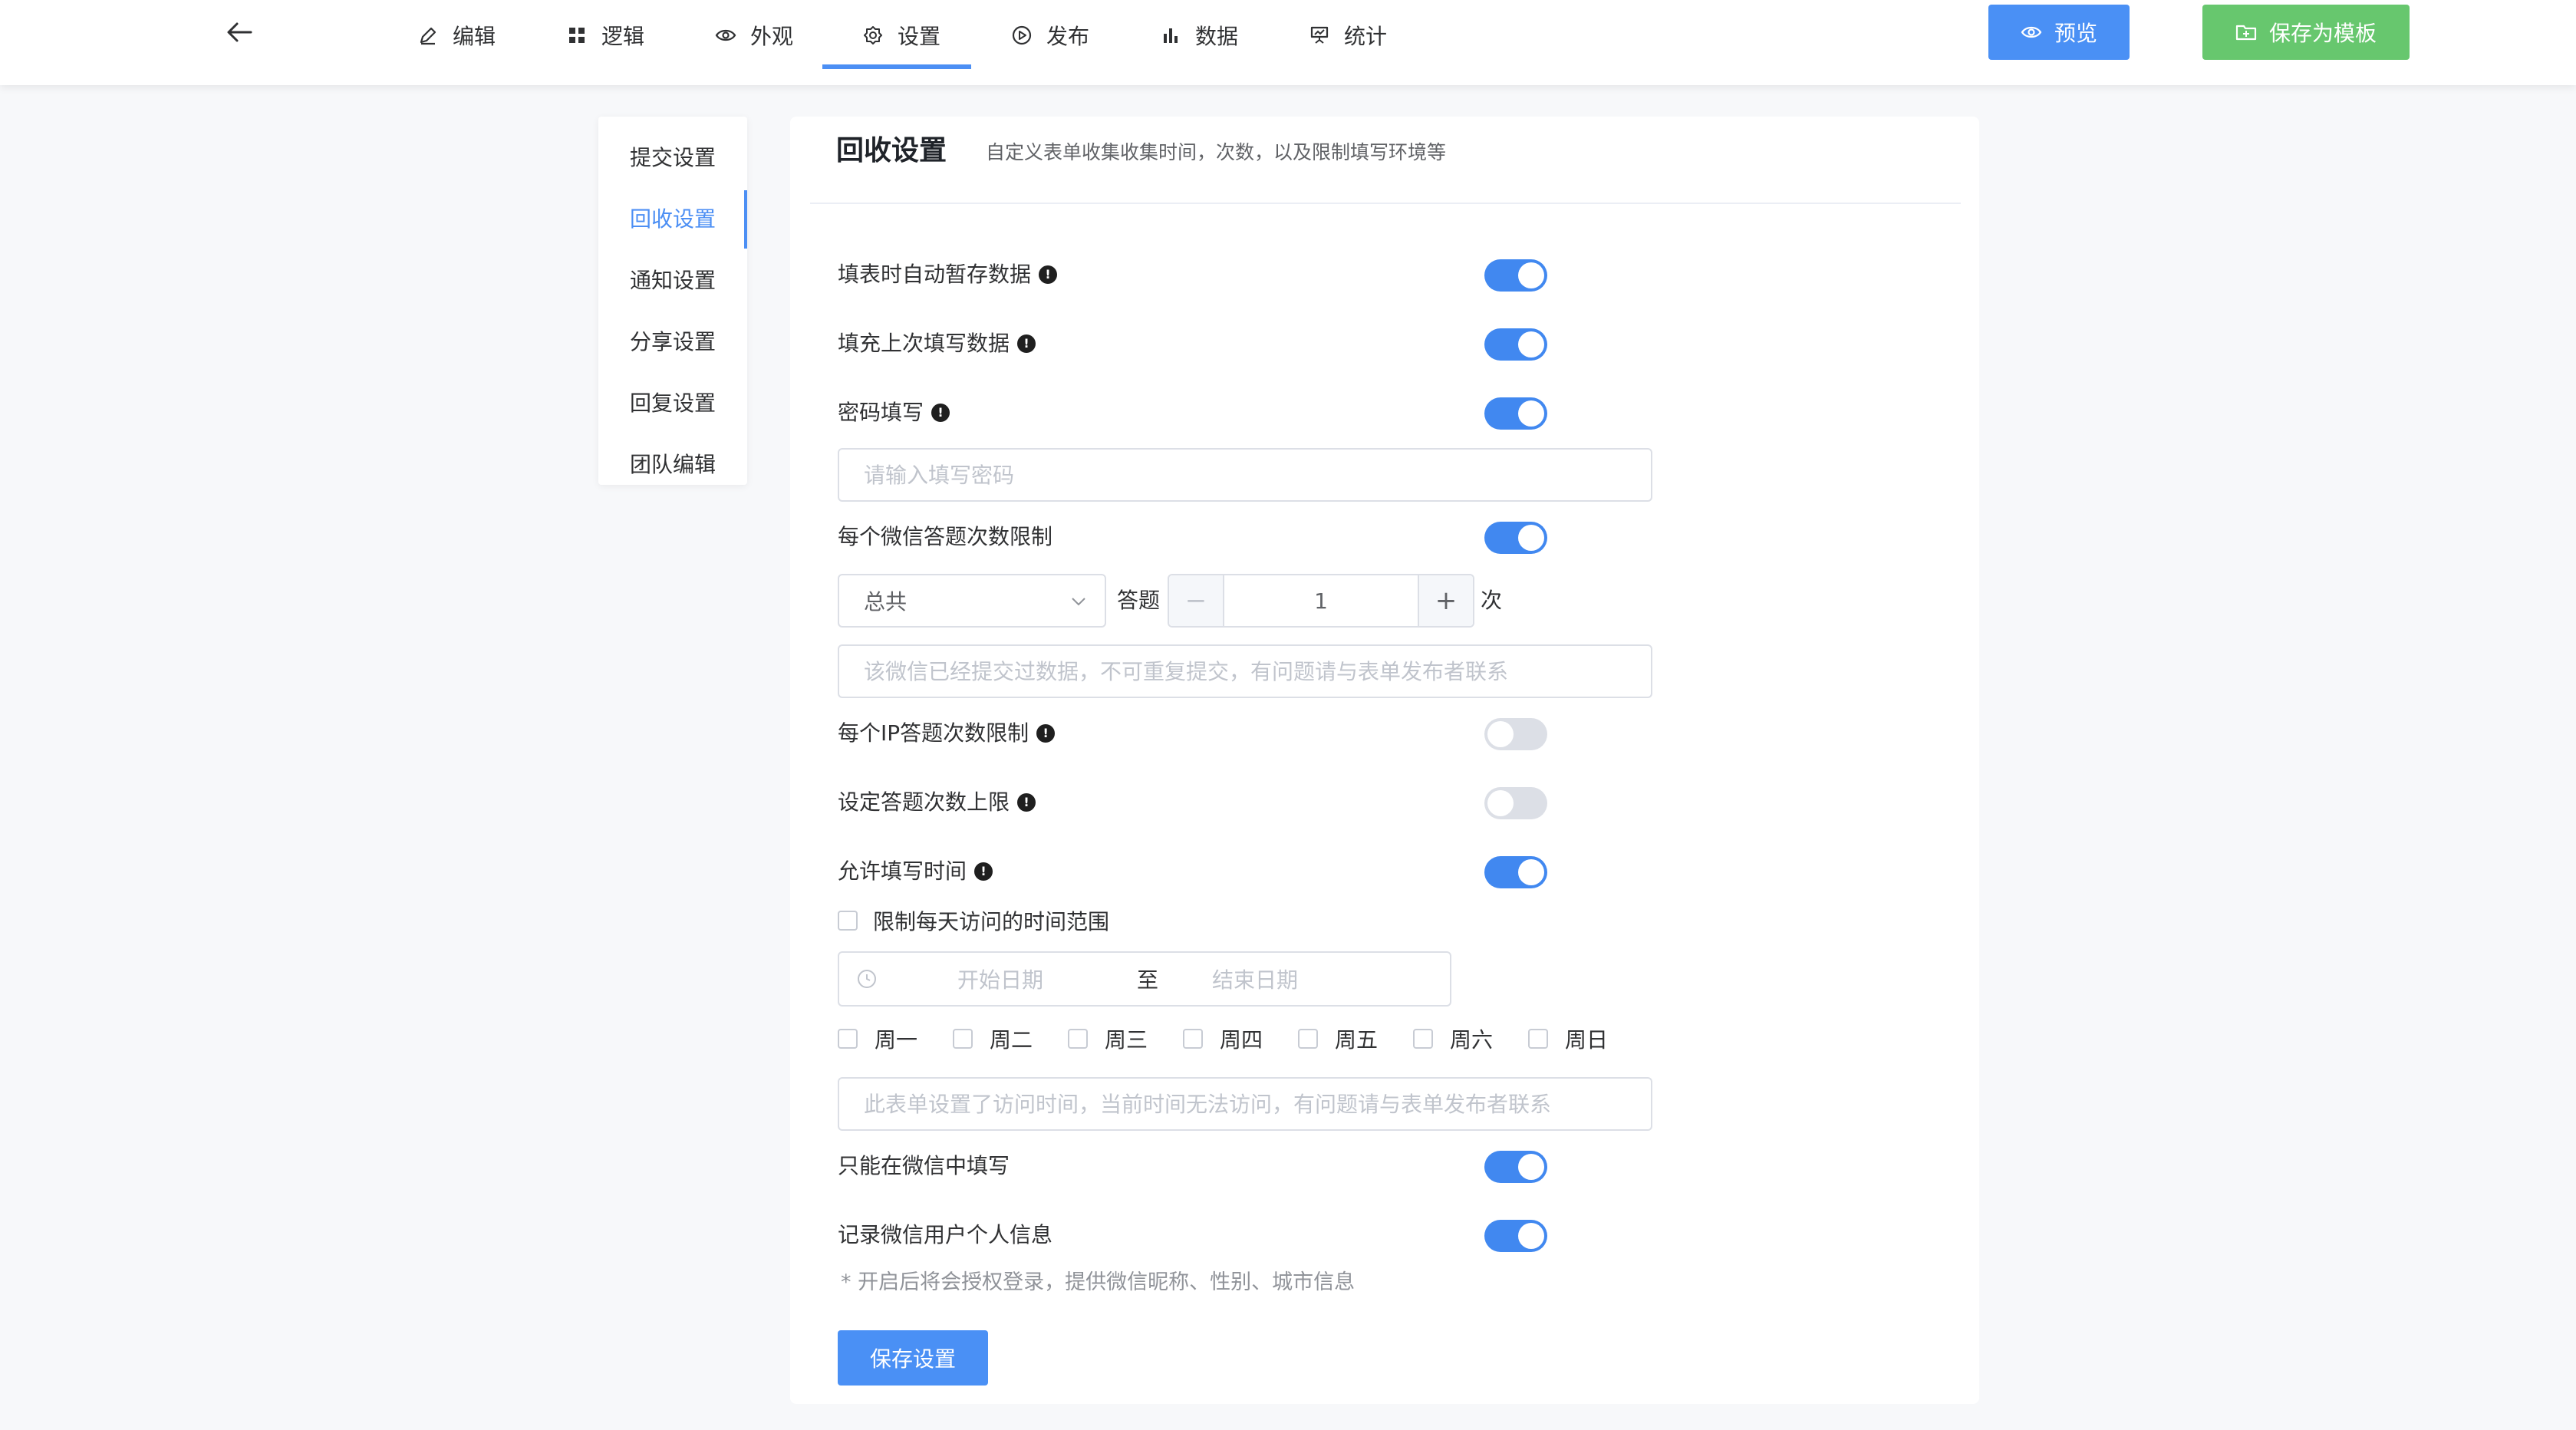 Image resolution: width=2576 pixels, height=1430 pixels. I want to click on wechat-limit-label: 每个微信答题次数限制, so click(945, 536).